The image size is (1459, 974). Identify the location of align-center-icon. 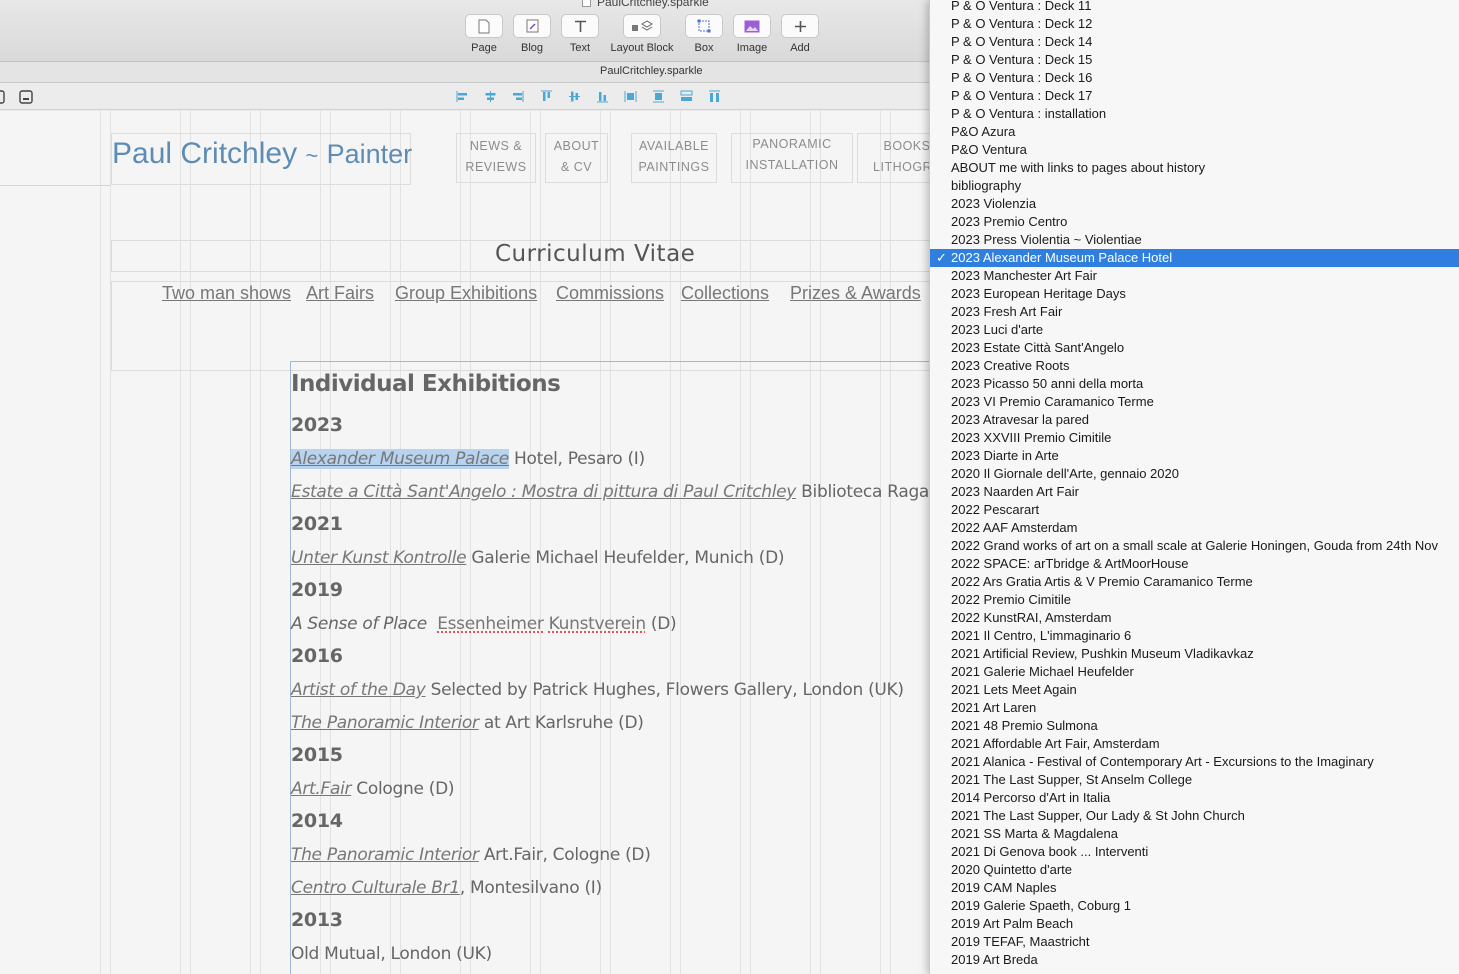
(490, 96).